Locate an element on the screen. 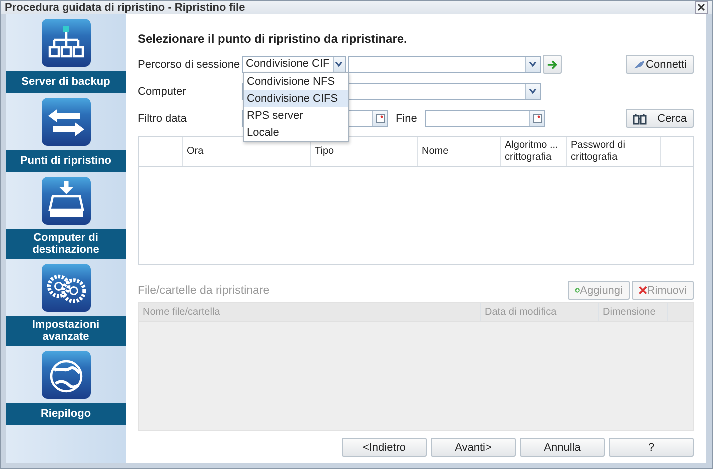  plus-icon is located at coordinates (577, 290).